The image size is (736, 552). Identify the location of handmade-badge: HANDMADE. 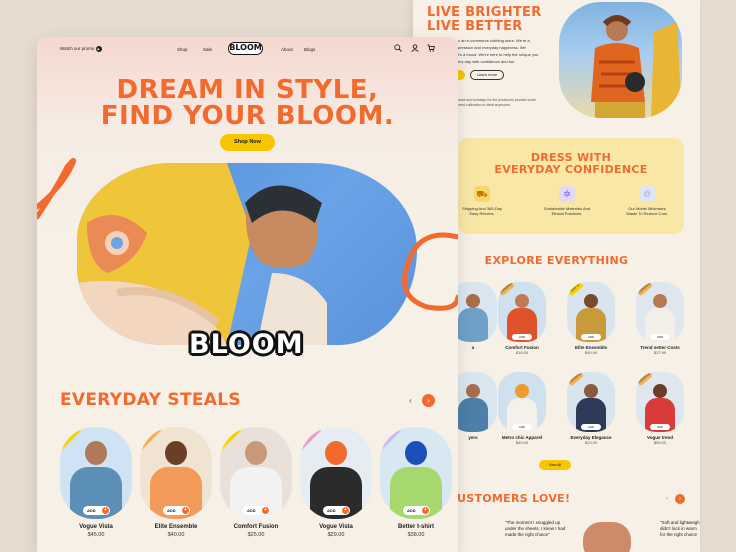
(311, 439).